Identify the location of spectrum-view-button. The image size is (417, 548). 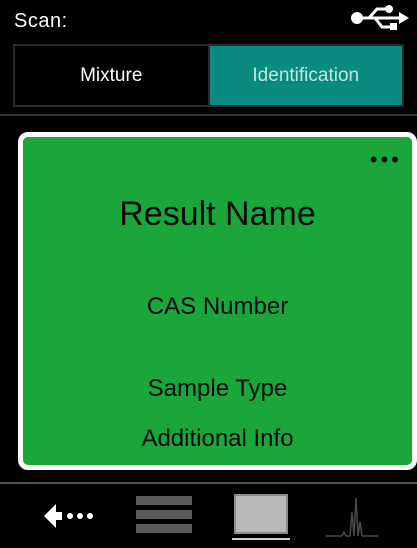
(352, 516).